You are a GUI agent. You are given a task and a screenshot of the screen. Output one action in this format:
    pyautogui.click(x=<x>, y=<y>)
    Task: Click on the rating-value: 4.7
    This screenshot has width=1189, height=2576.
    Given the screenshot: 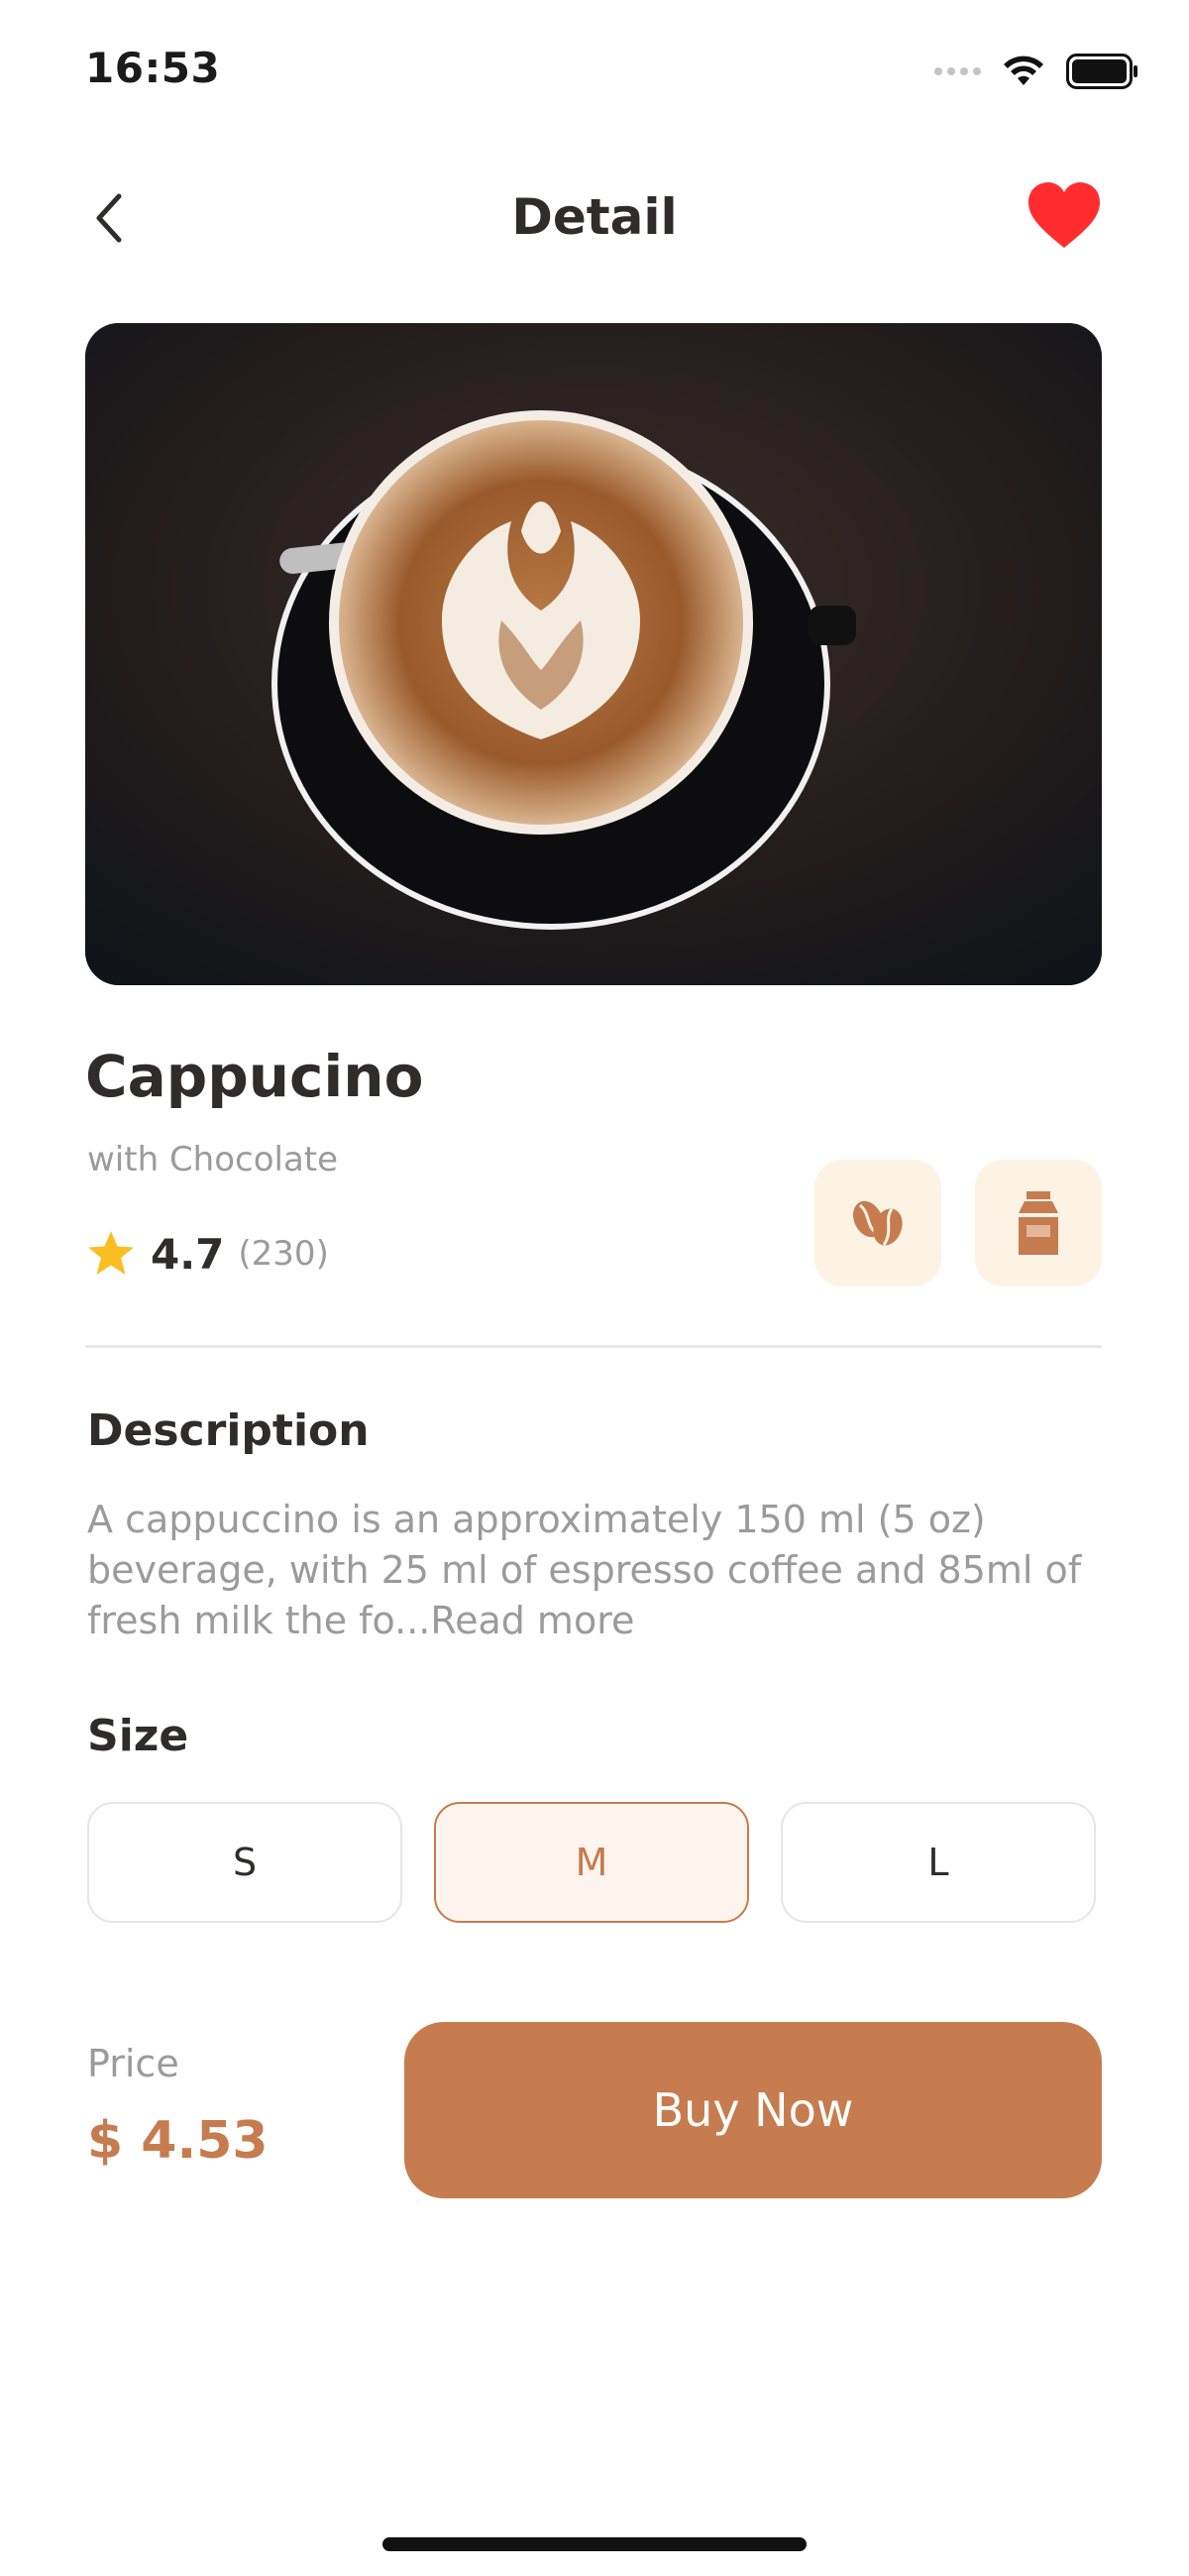 What is the action you would take?
    pyautogui.click(x=188, y=1254)
    